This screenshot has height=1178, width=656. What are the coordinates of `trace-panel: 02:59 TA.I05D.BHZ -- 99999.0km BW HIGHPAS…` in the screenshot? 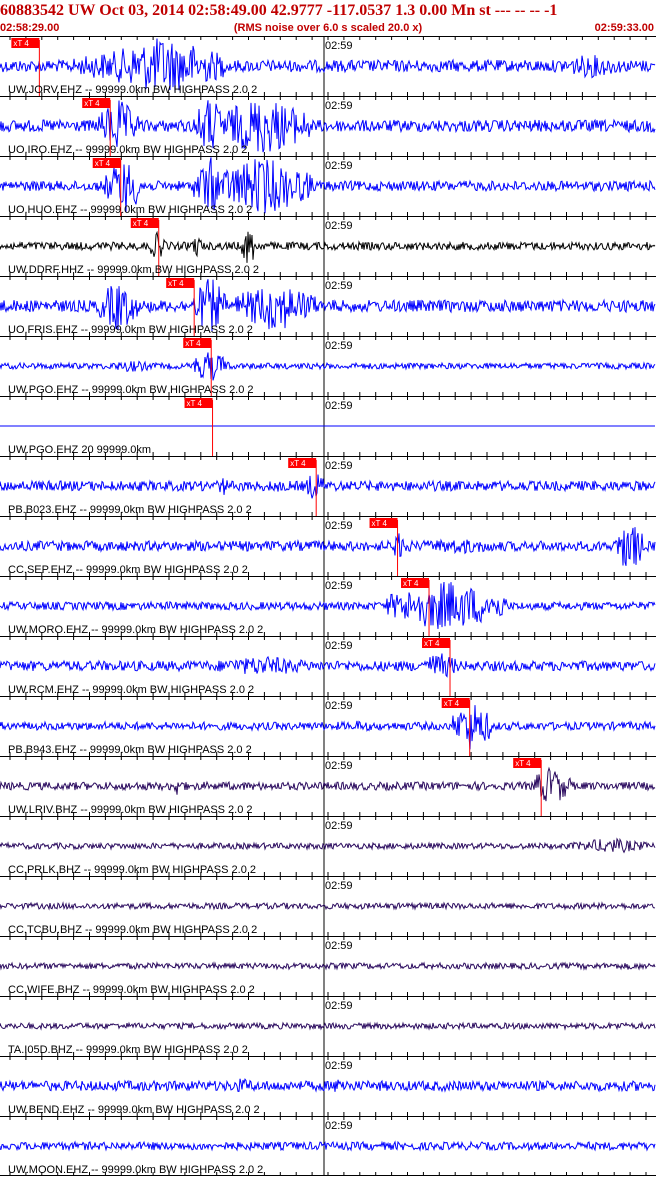 It's located at (328, 1026).